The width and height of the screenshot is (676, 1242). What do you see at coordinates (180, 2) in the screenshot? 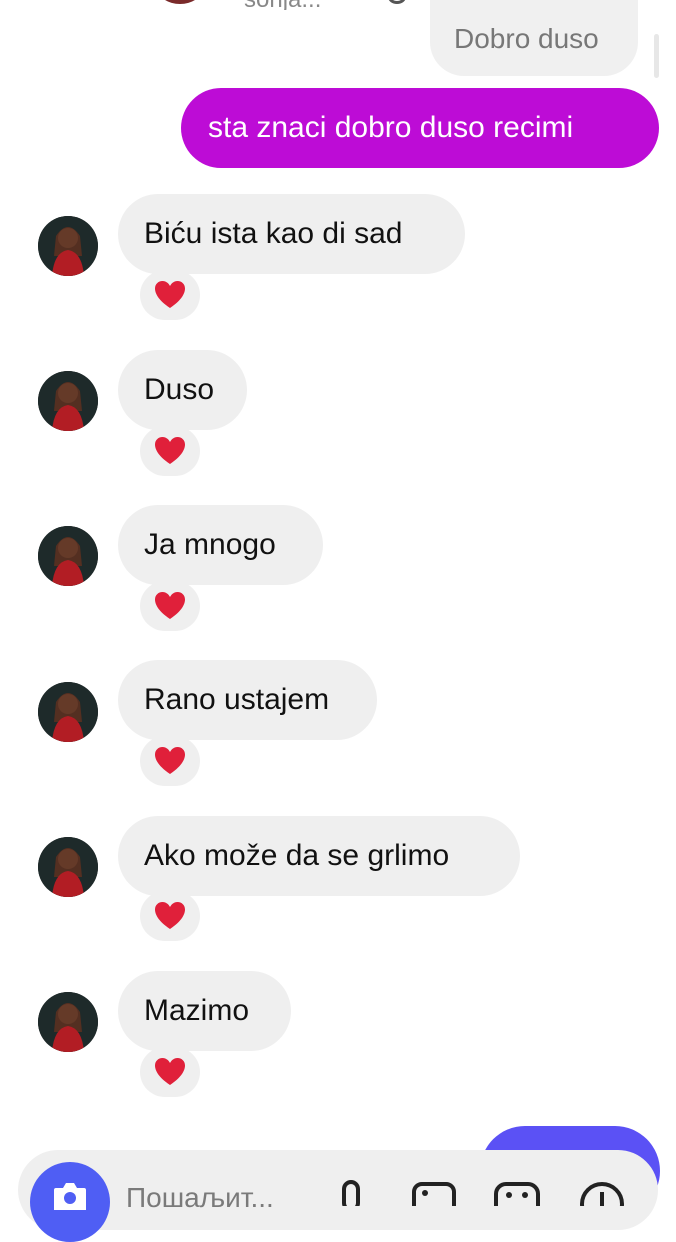
I see `header-avatar` at bounding box center [180, 2].